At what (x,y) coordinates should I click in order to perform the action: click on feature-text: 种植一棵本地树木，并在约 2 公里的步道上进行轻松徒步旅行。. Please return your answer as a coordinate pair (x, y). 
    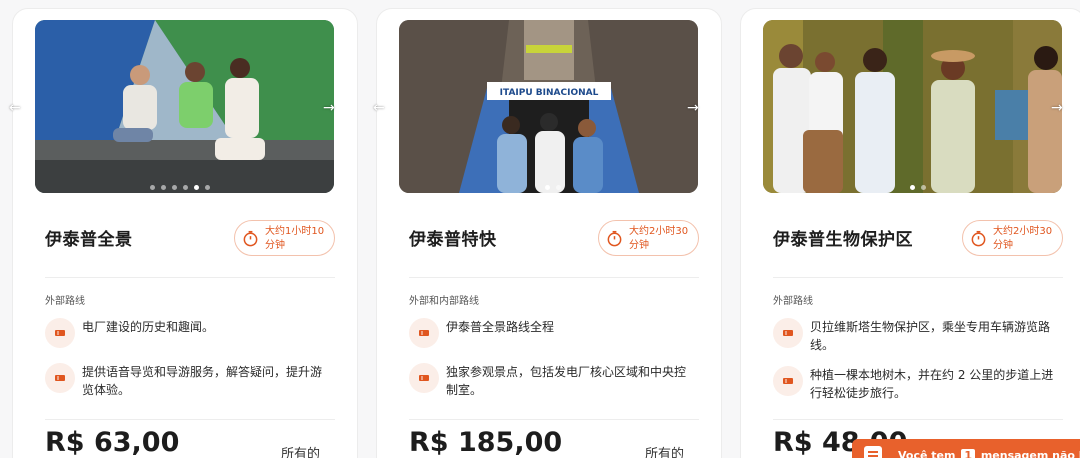
    Looking at the image, I should click on (932, 384).